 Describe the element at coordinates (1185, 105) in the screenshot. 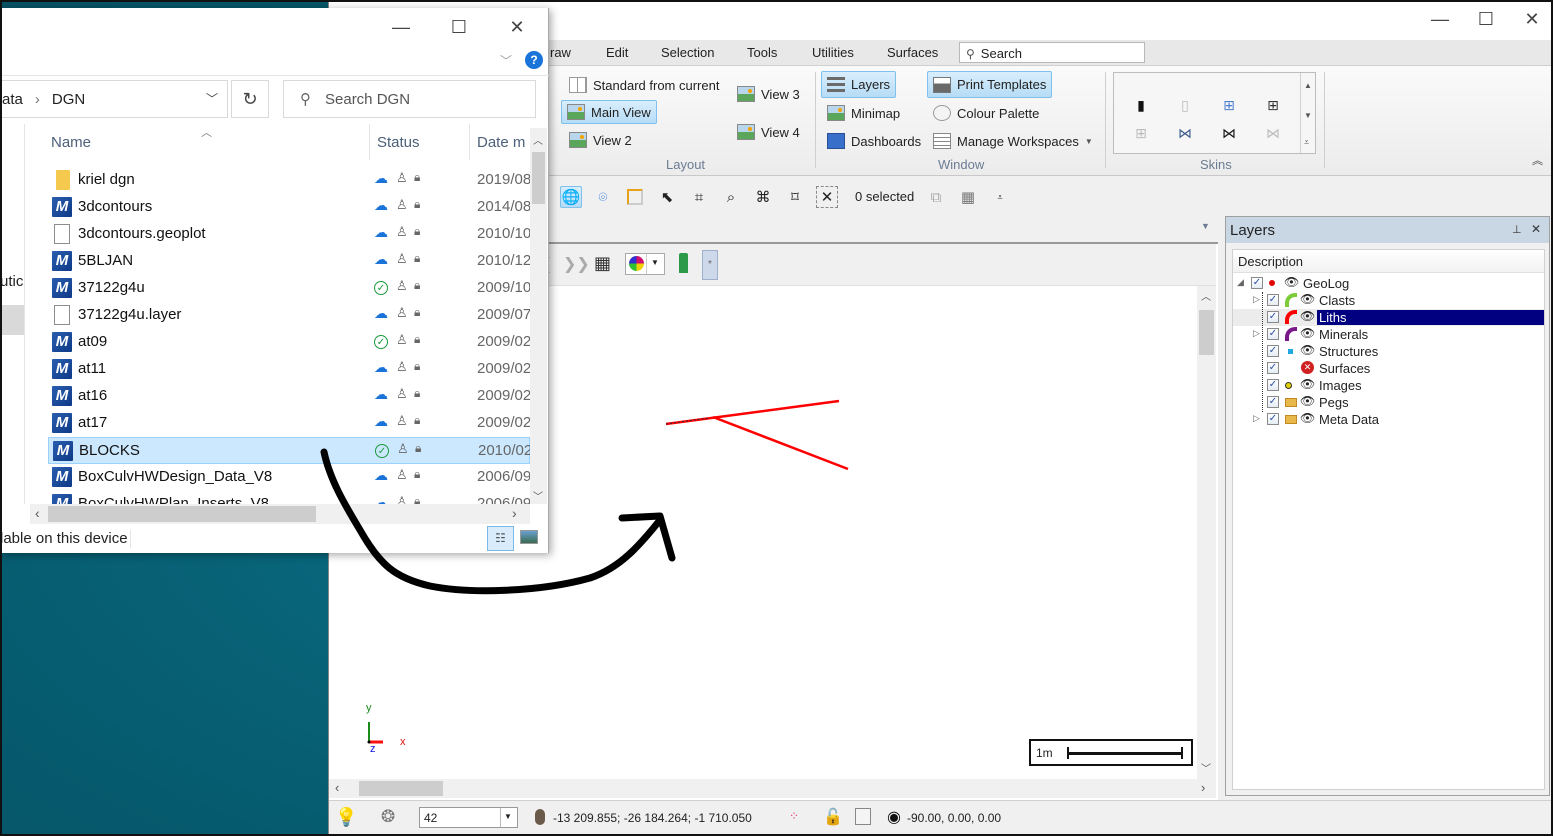

I see `office-light-skin-icon: ▯` at that location.